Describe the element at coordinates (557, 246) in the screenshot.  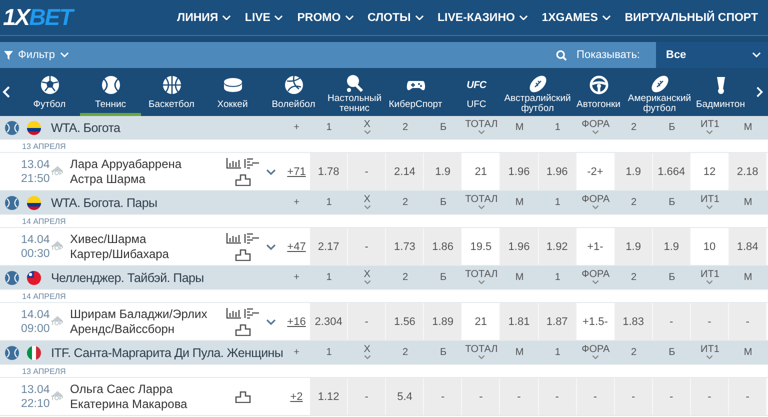
I see `odds-cell: 1.92` at that location.